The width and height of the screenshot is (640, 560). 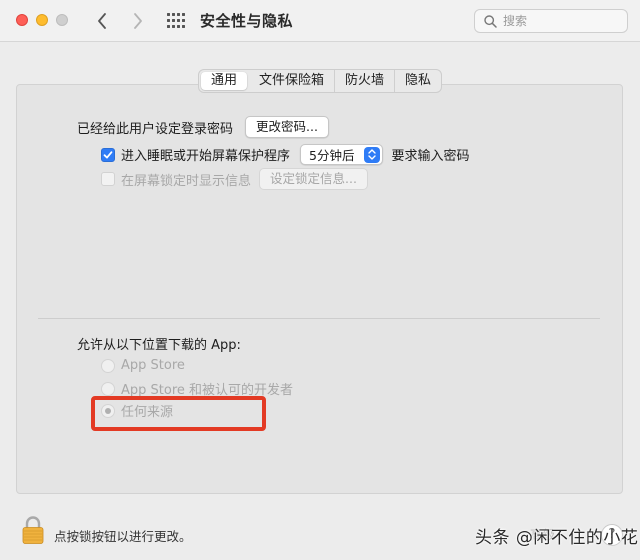 I want to click on lock-message-checkbox, so click(x=108, y=179).